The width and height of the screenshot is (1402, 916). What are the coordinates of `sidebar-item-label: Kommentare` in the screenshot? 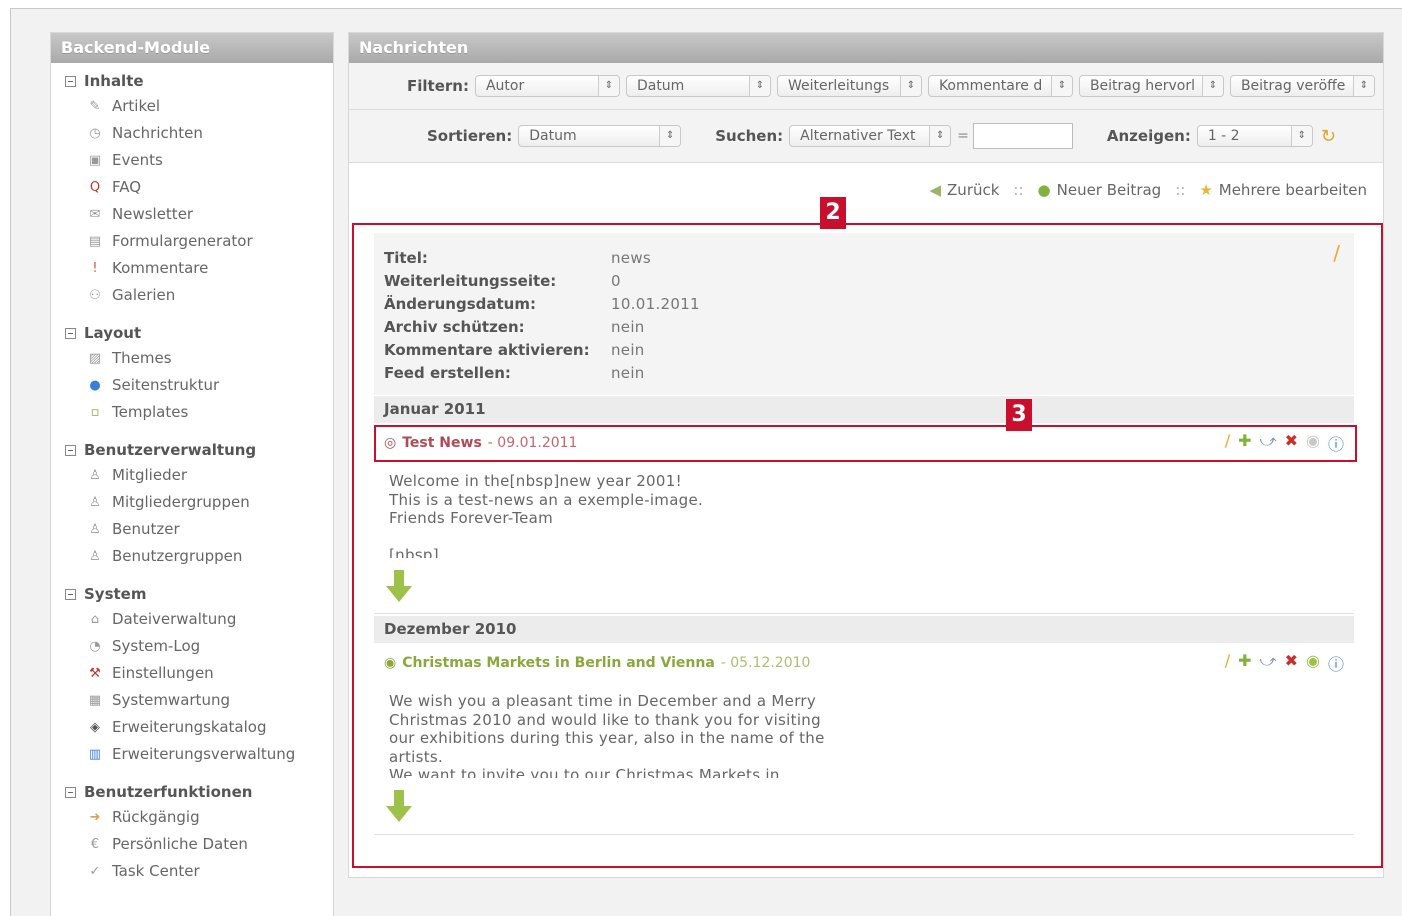 It's located at (160, 268).